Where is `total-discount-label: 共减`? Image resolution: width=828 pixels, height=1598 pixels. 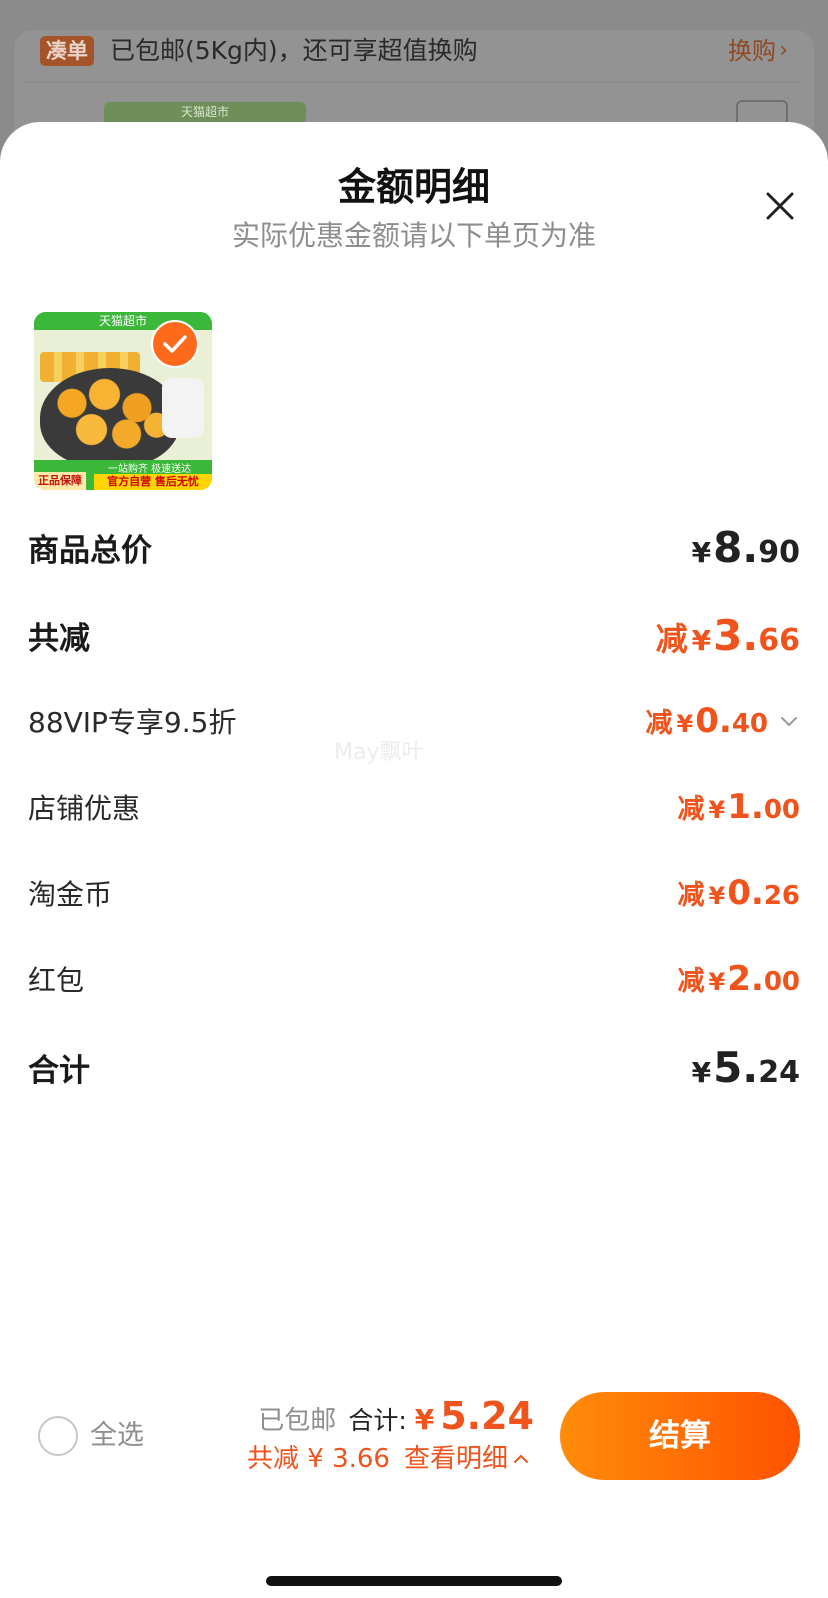 total-discount-label: 共减 is located at coordinates (59, 638).